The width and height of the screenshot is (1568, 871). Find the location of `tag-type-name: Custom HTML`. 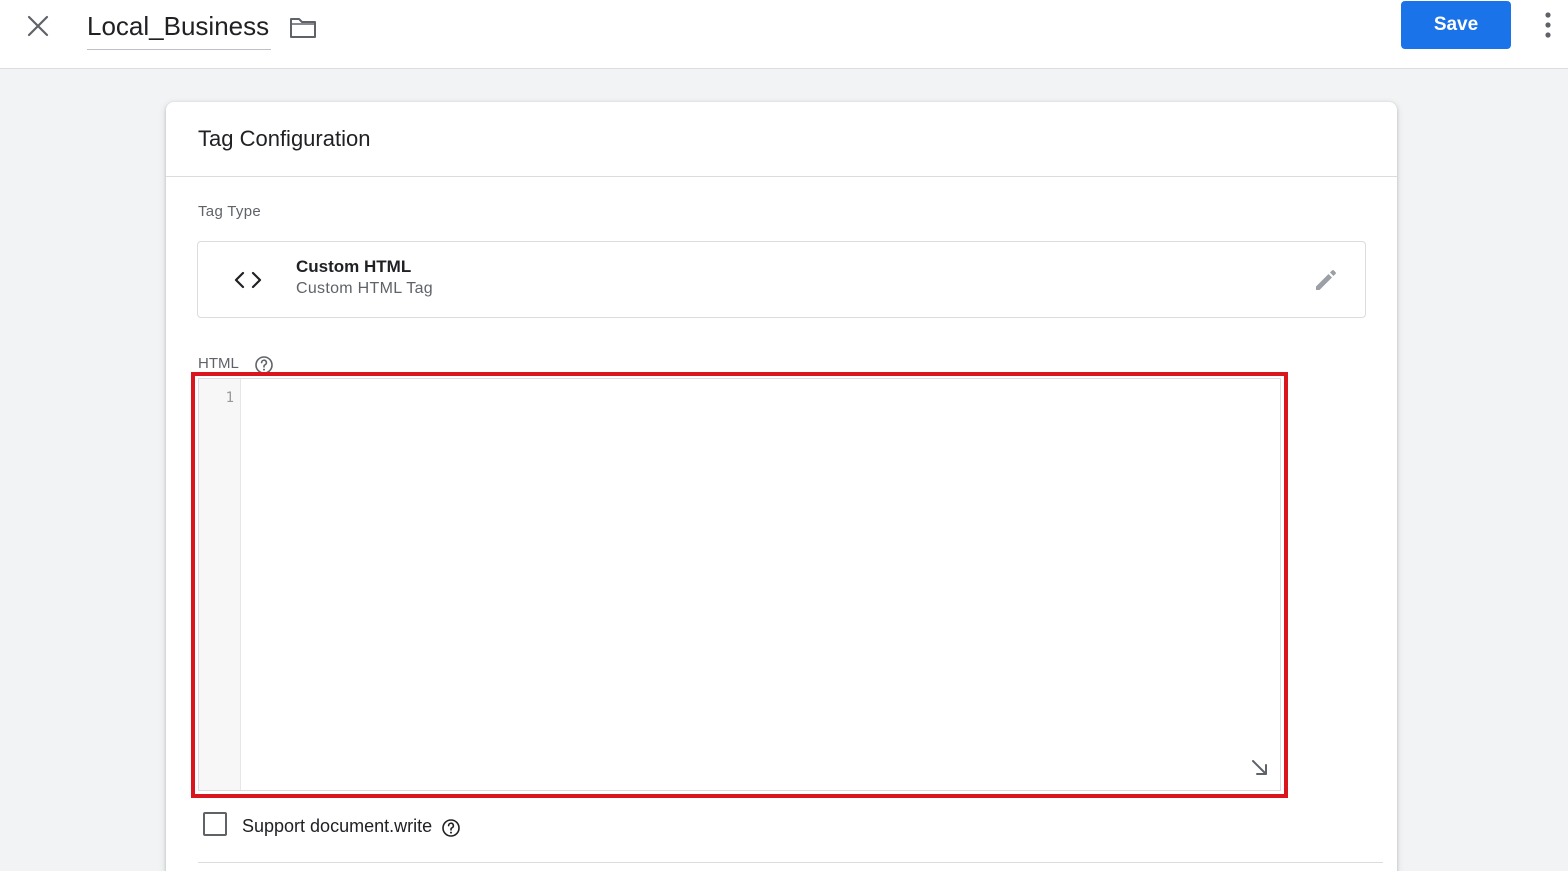

tag-type-name: Custom HTML is located at coordinates (354, 266).